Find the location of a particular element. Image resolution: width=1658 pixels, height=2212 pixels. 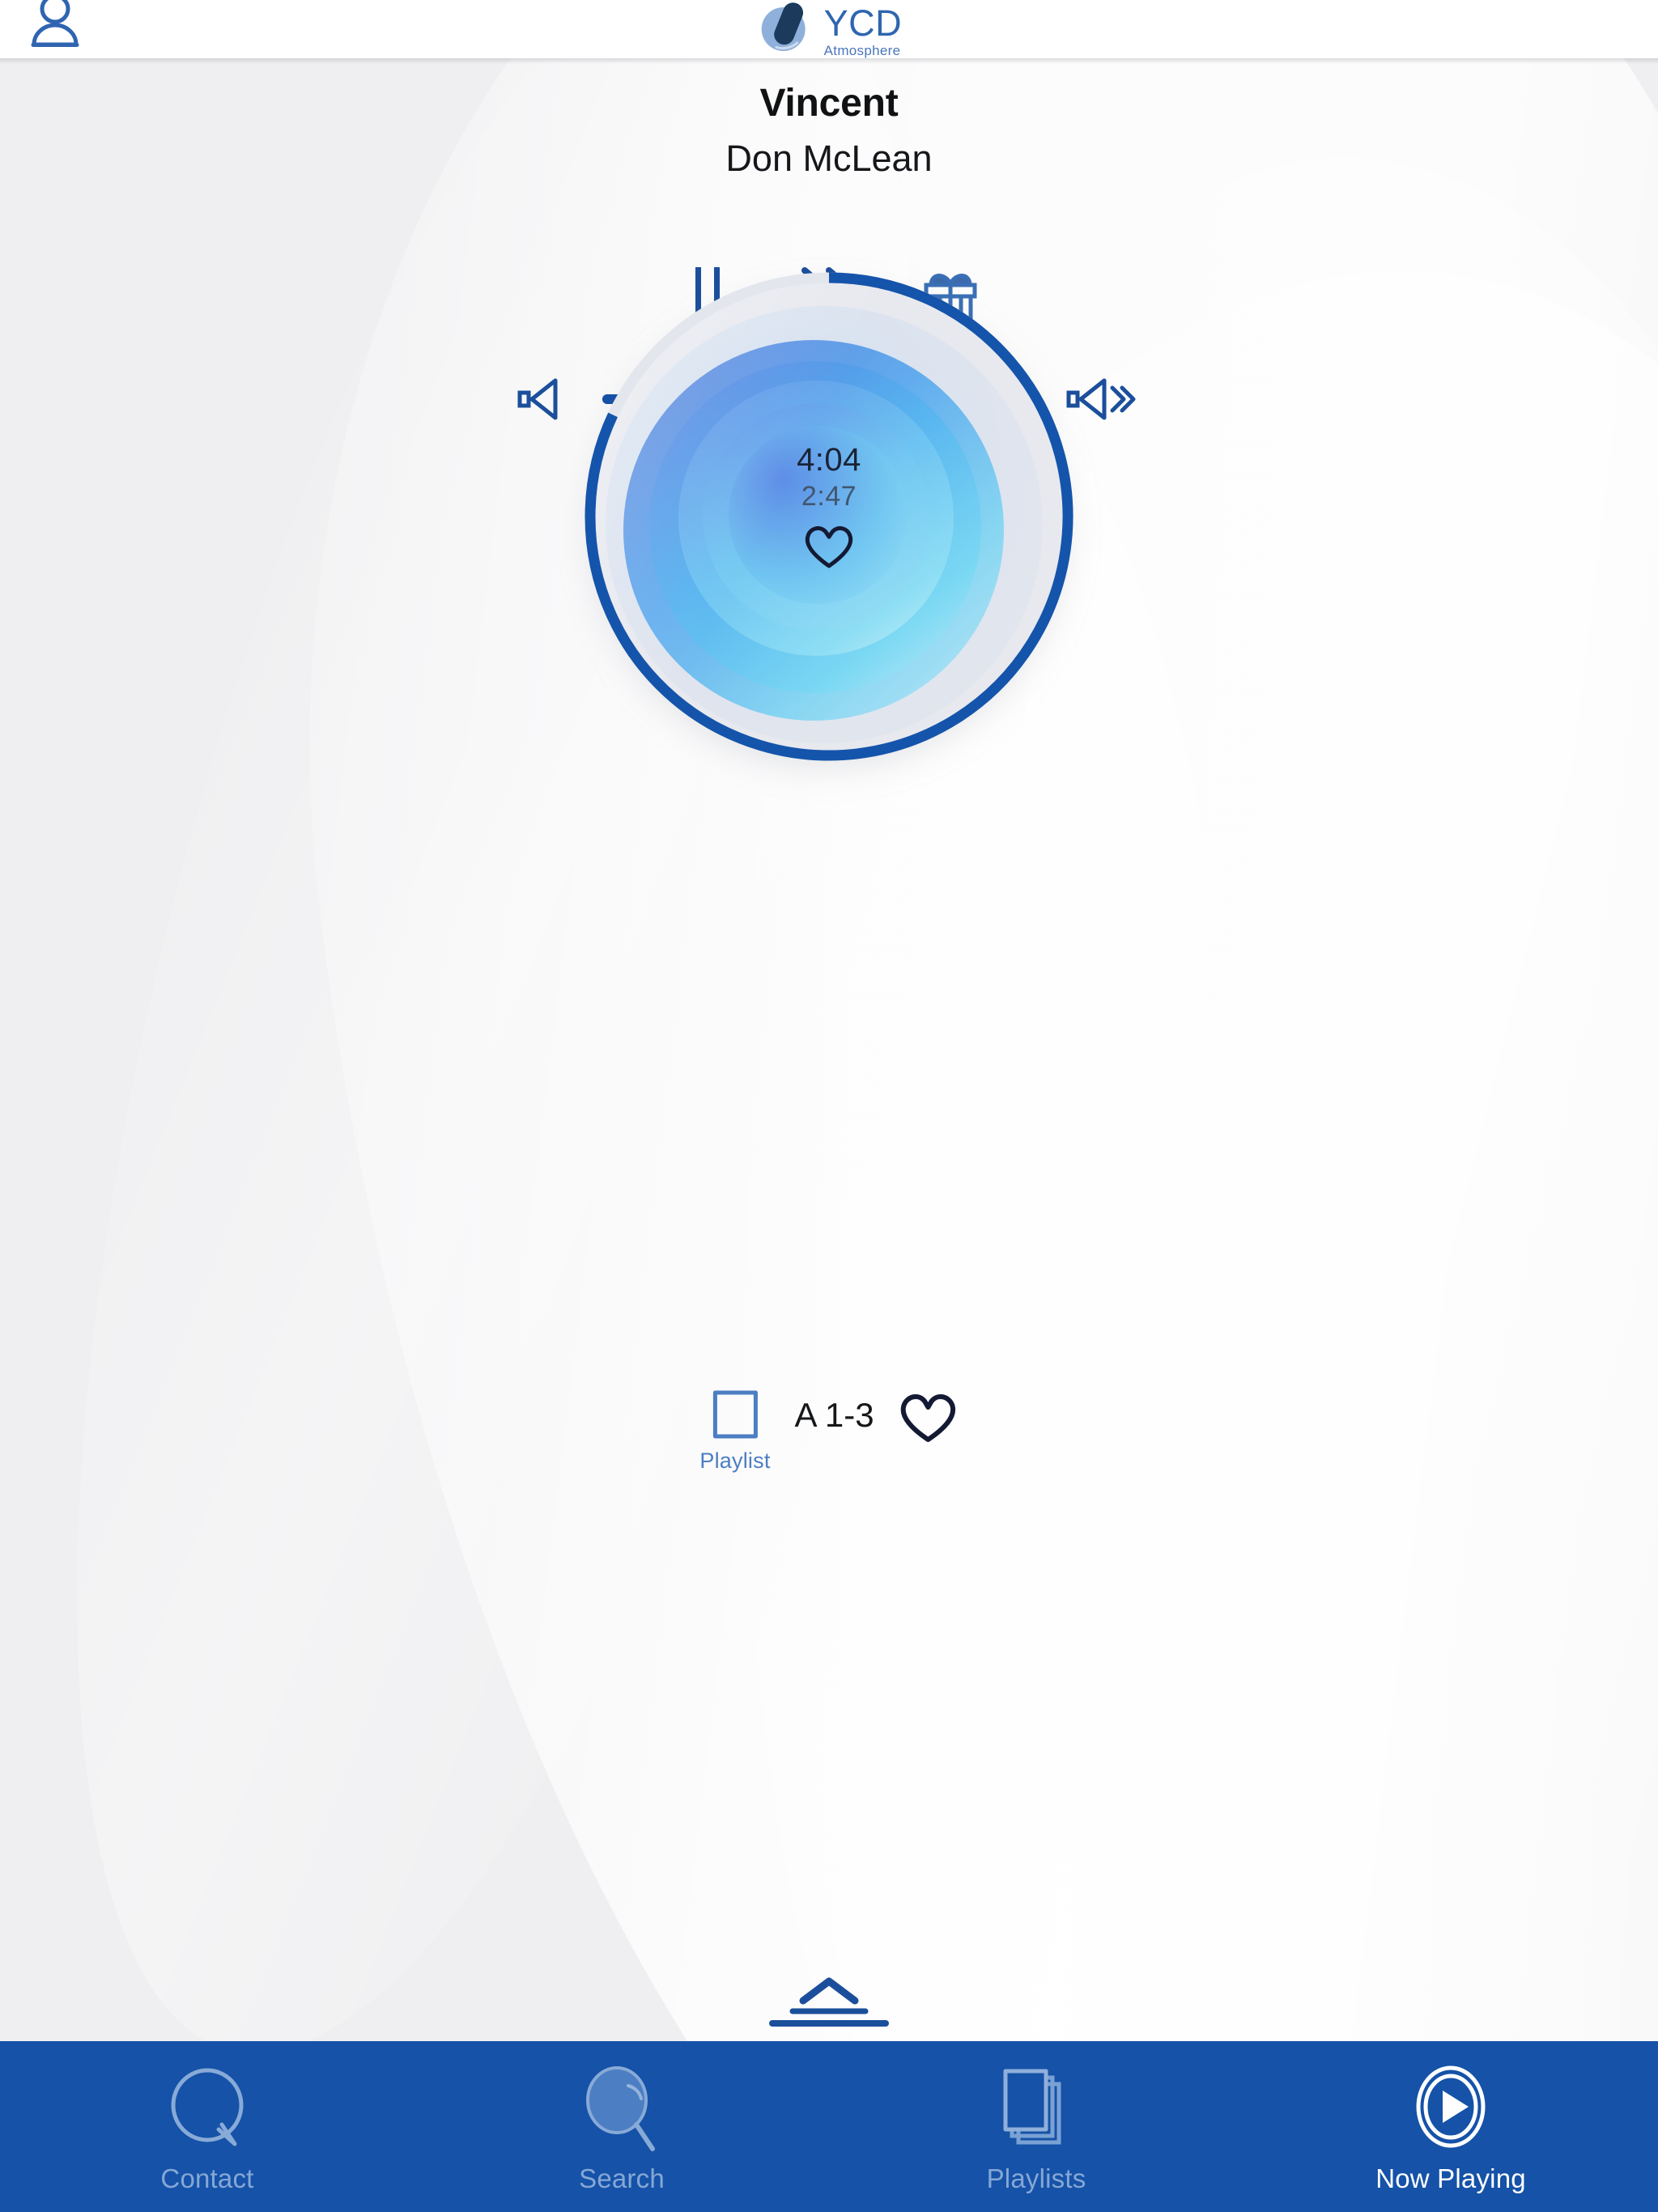

track-title: Vincent is located at coordinates (829, 104).